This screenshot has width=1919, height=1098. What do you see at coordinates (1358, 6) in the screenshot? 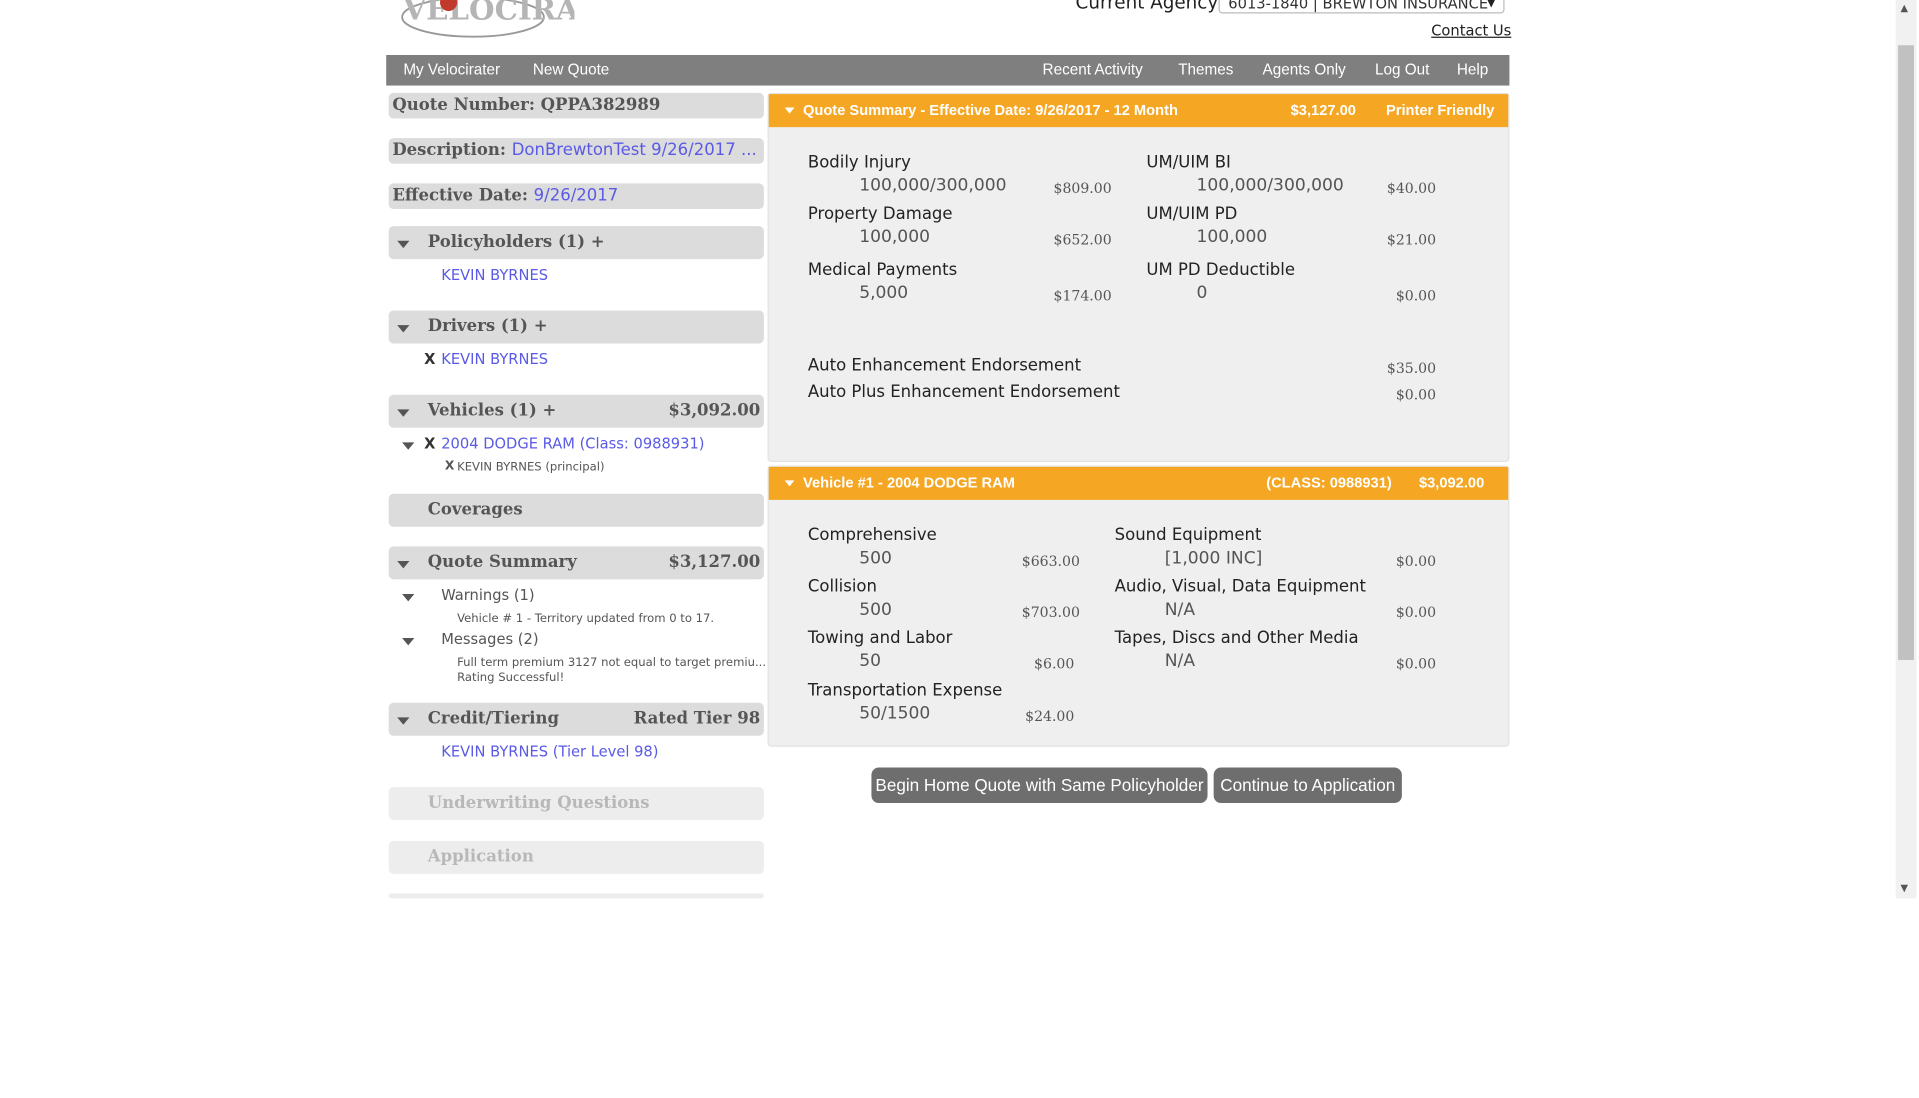
I see `agency-value: 6013-1840 | BREWTON INSURANCE` at bounding box center [1358, 6].